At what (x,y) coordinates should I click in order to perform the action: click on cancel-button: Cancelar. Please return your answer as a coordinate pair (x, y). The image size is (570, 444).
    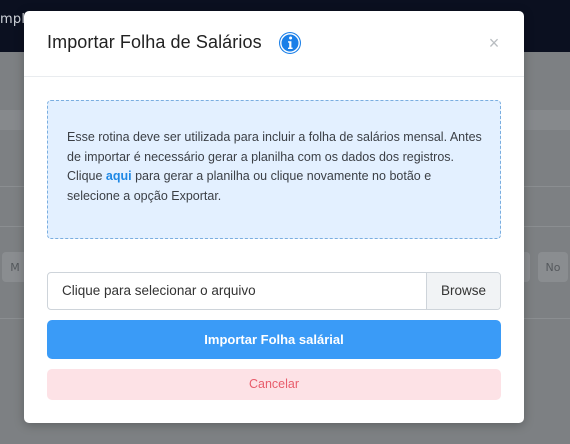
    Looking at the image, I should click on (274, 384).